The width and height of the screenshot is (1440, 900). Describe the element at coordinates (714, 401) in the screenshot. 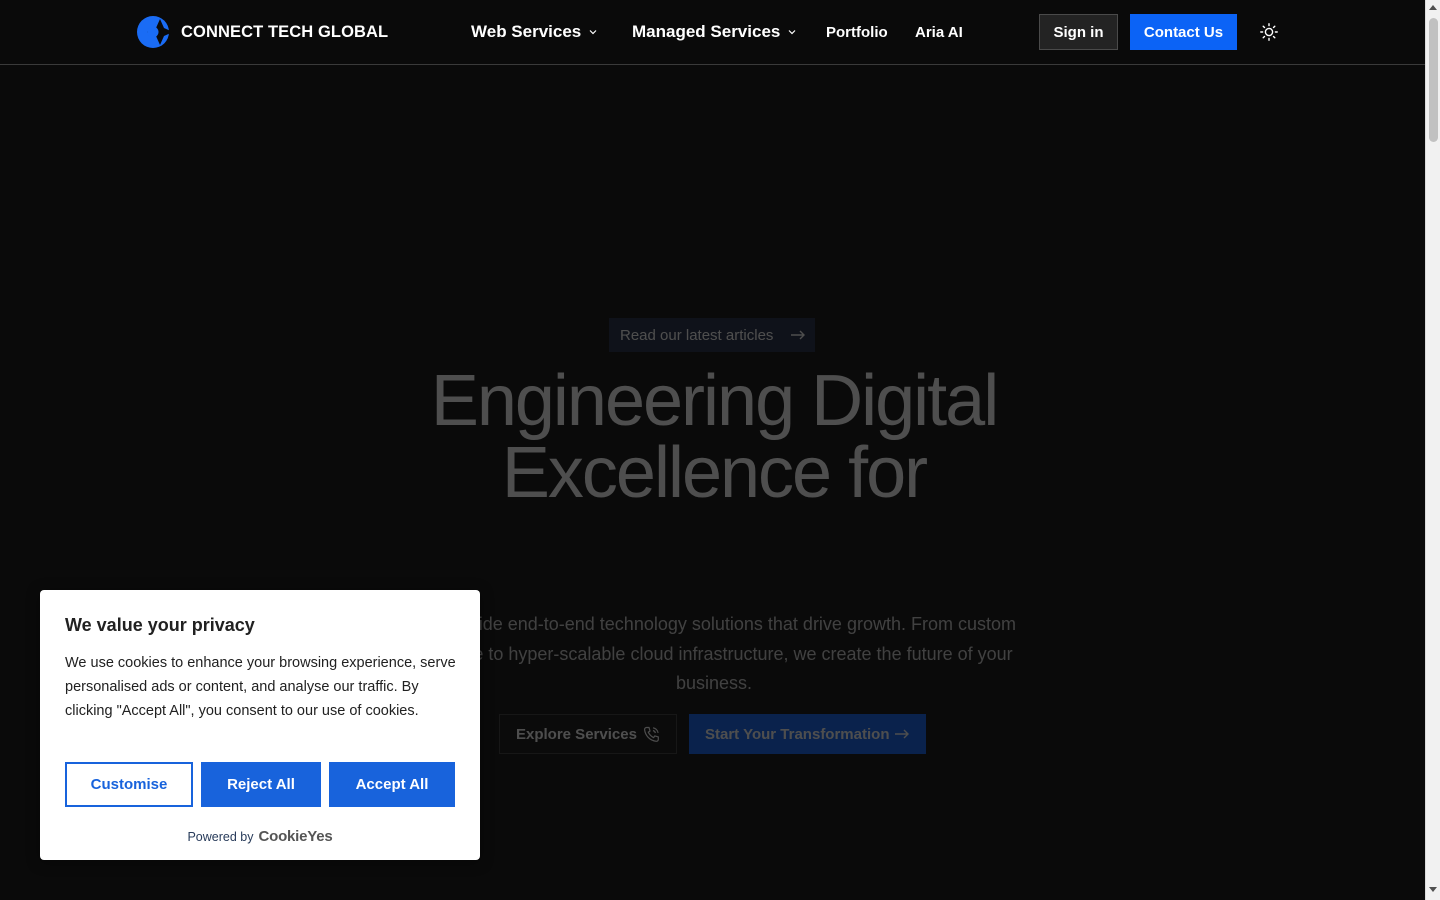

I see `hero-title-line-1: Engineering Digital` at that location.